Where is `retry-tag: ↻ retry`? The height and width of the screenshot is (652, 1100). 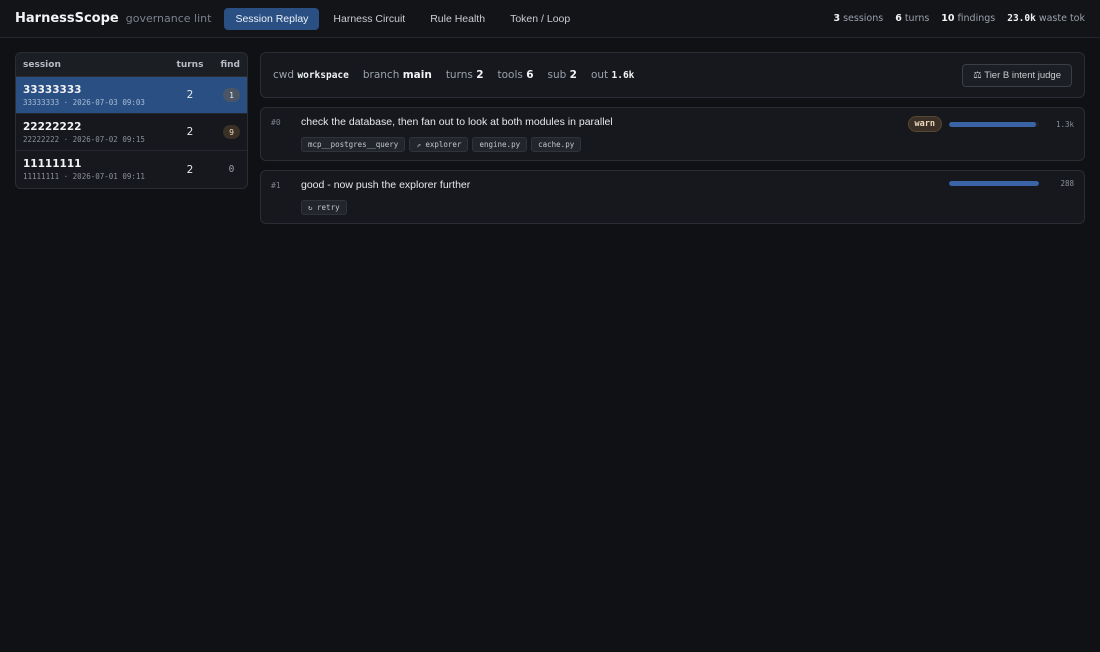
retry-tag: ↻ retry is located at coordinates (324, 207).